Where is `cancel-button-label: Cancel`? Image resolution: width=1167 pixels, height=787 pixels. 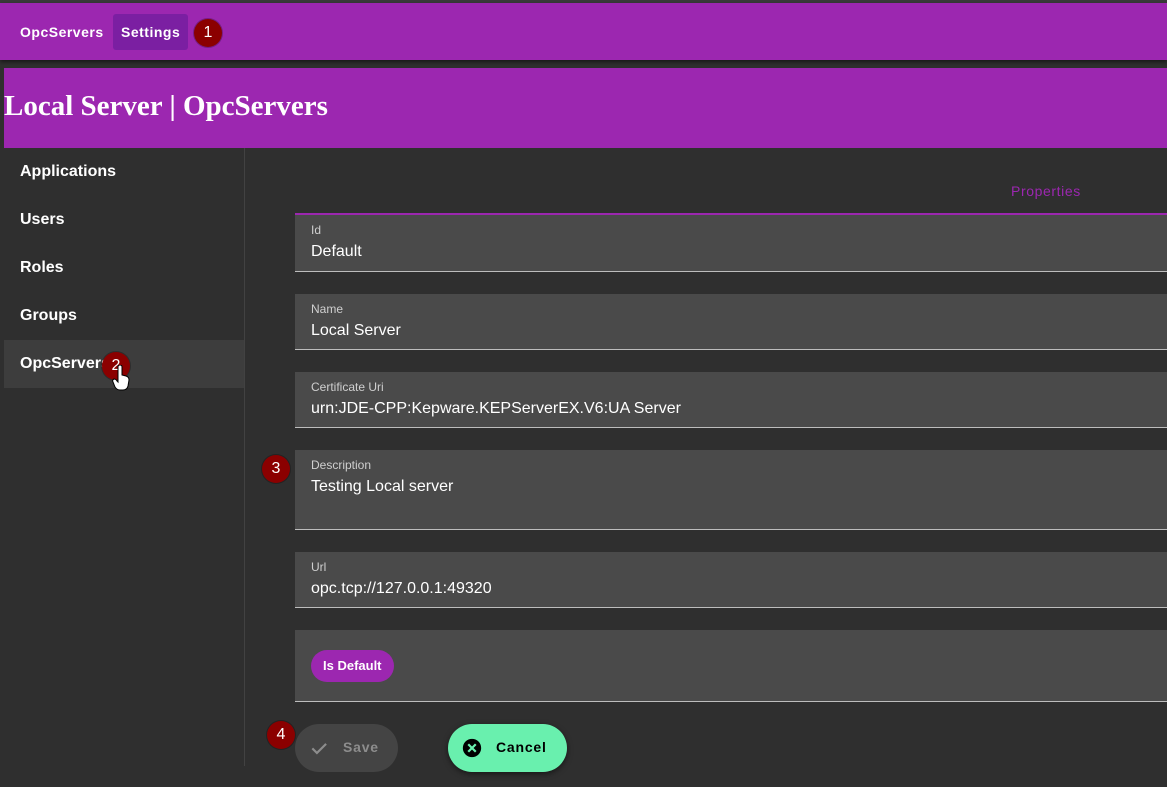
cancel-button-label: Cancel is located at coordinates (521, 747).